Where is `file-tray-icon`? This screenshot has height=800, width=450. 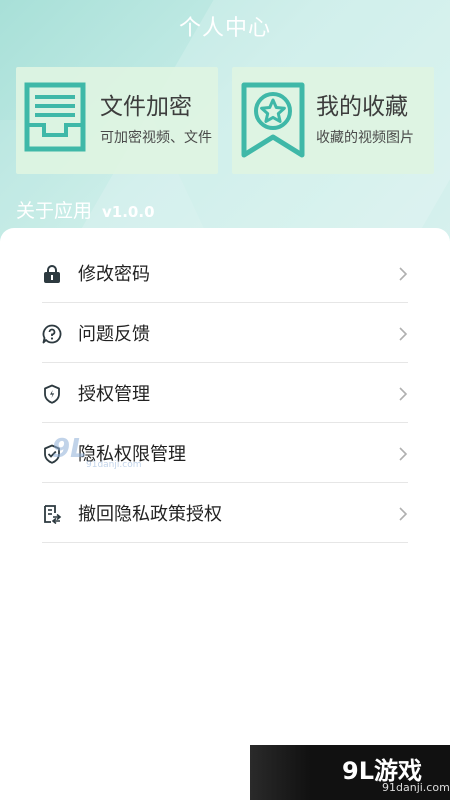
file-tray-icon is located at coordinates (55, 117).